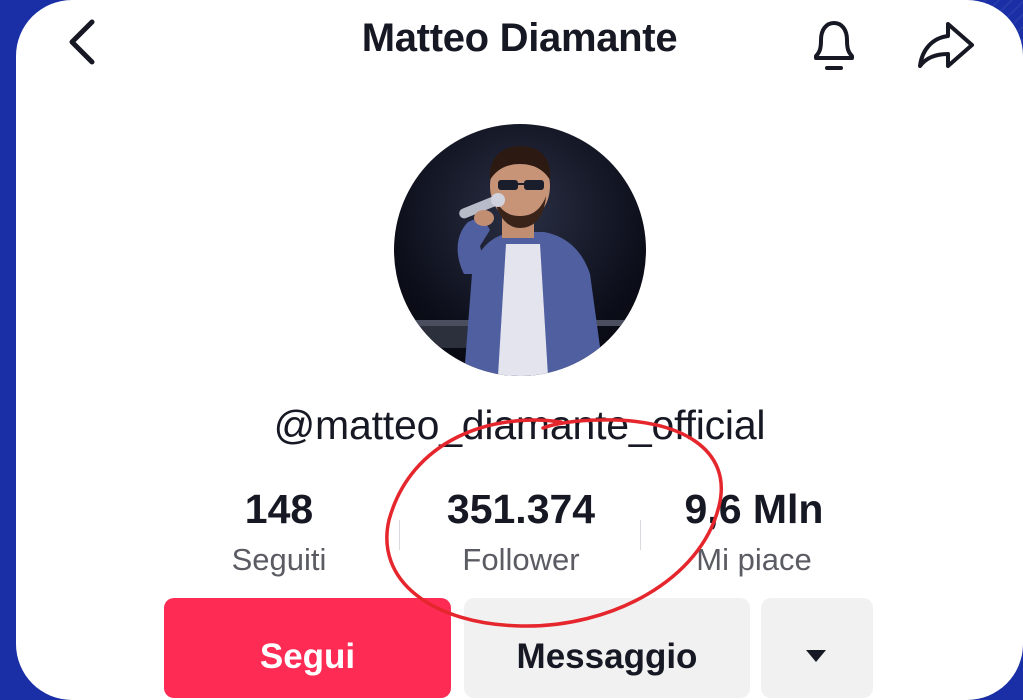  Describe the element at coordinates (279, 509) in the screenshot. I see `stat-value: 148` at that location.